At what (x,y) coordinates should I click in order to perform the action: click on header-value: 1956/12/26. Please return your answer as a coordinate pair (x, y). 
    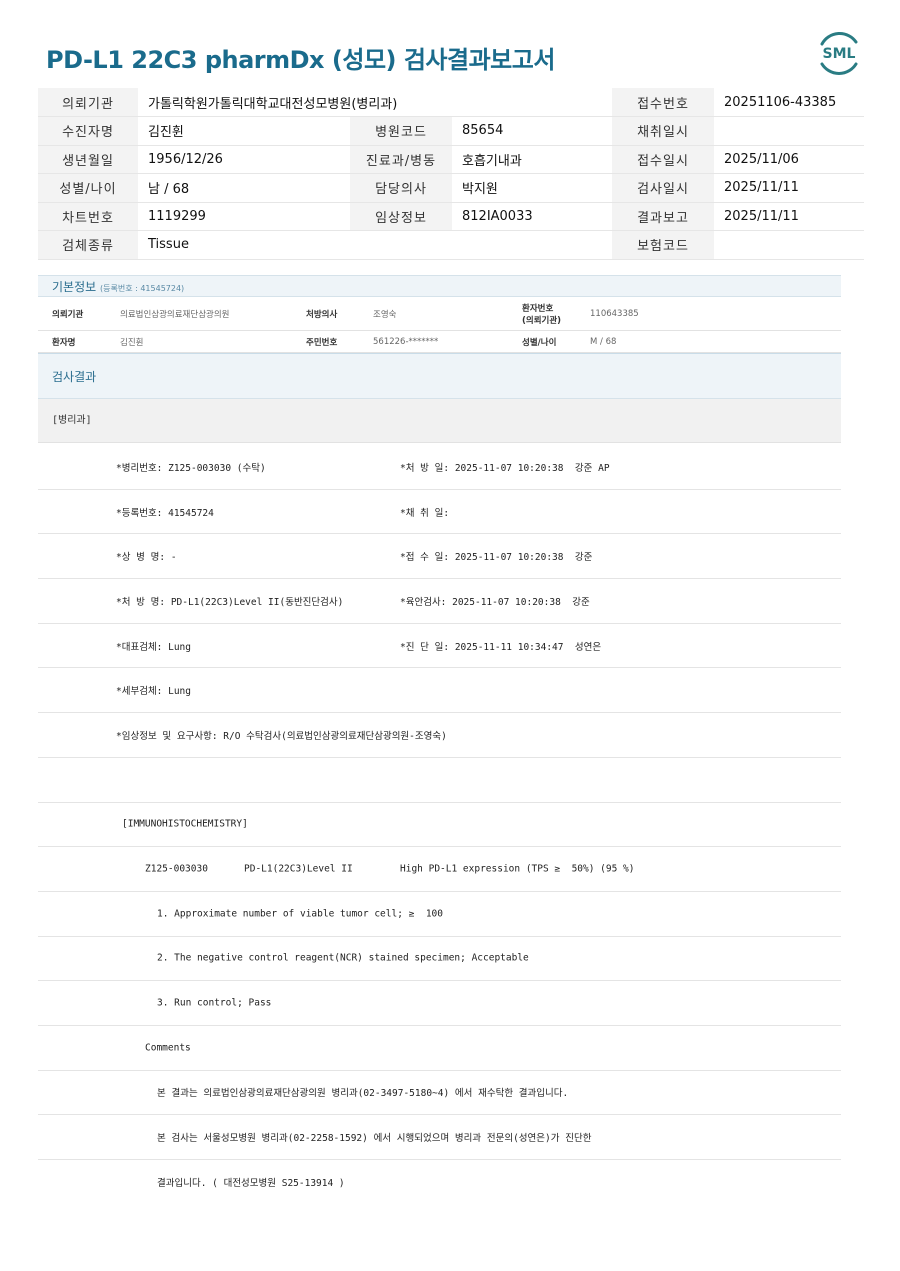
    Looking at the image, I should click on (244, 159).